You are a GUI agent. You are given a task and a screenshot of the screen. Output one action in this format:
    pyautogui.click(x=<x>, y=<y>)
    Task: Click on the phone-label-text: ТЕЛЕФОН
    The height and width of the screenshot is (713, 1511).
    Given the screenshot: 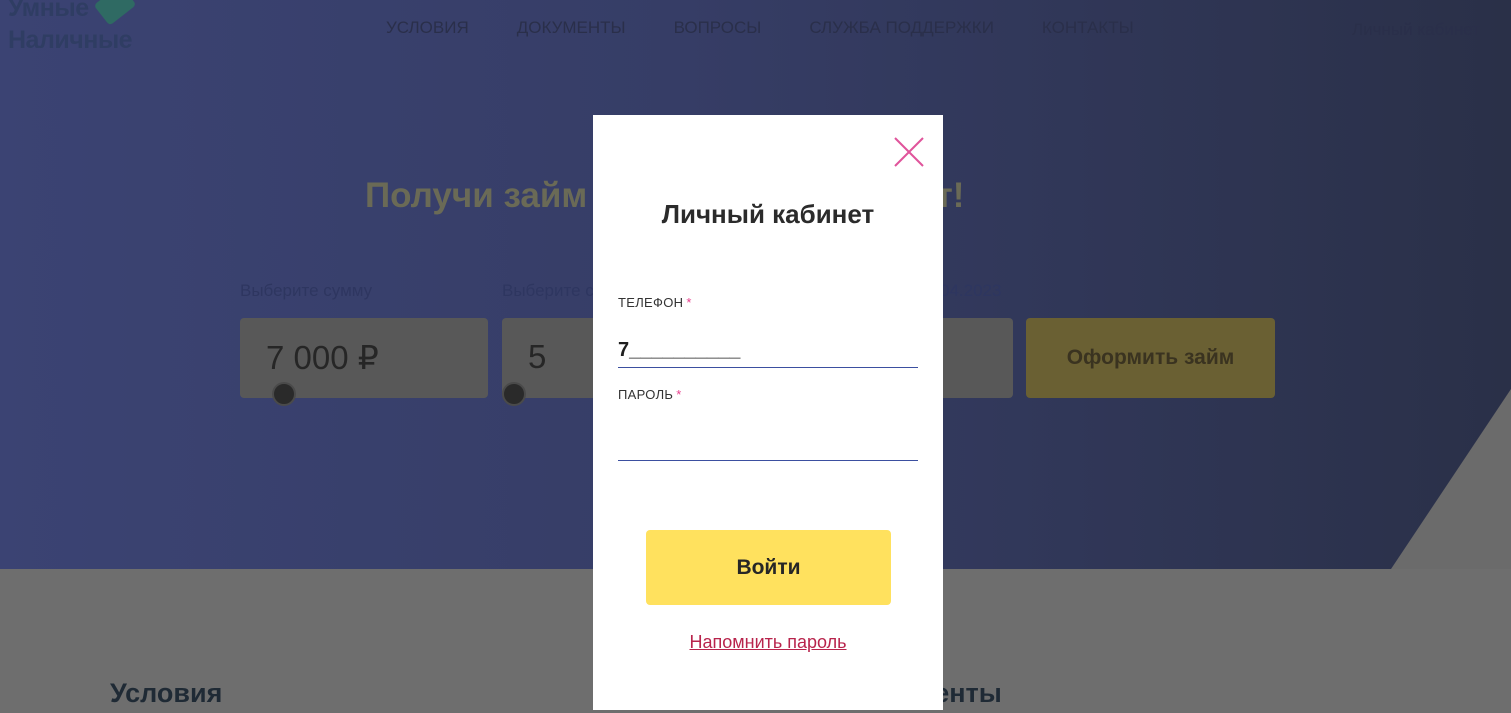 What is the action you would take?
    pyautogui.click(x=651, y=302)
    